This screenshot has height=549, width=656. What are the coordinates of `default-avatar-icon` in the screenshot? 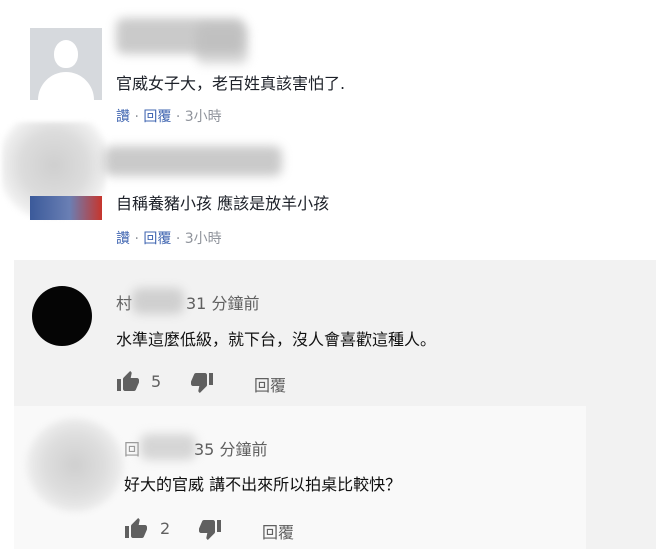 It's located at (66, 64).